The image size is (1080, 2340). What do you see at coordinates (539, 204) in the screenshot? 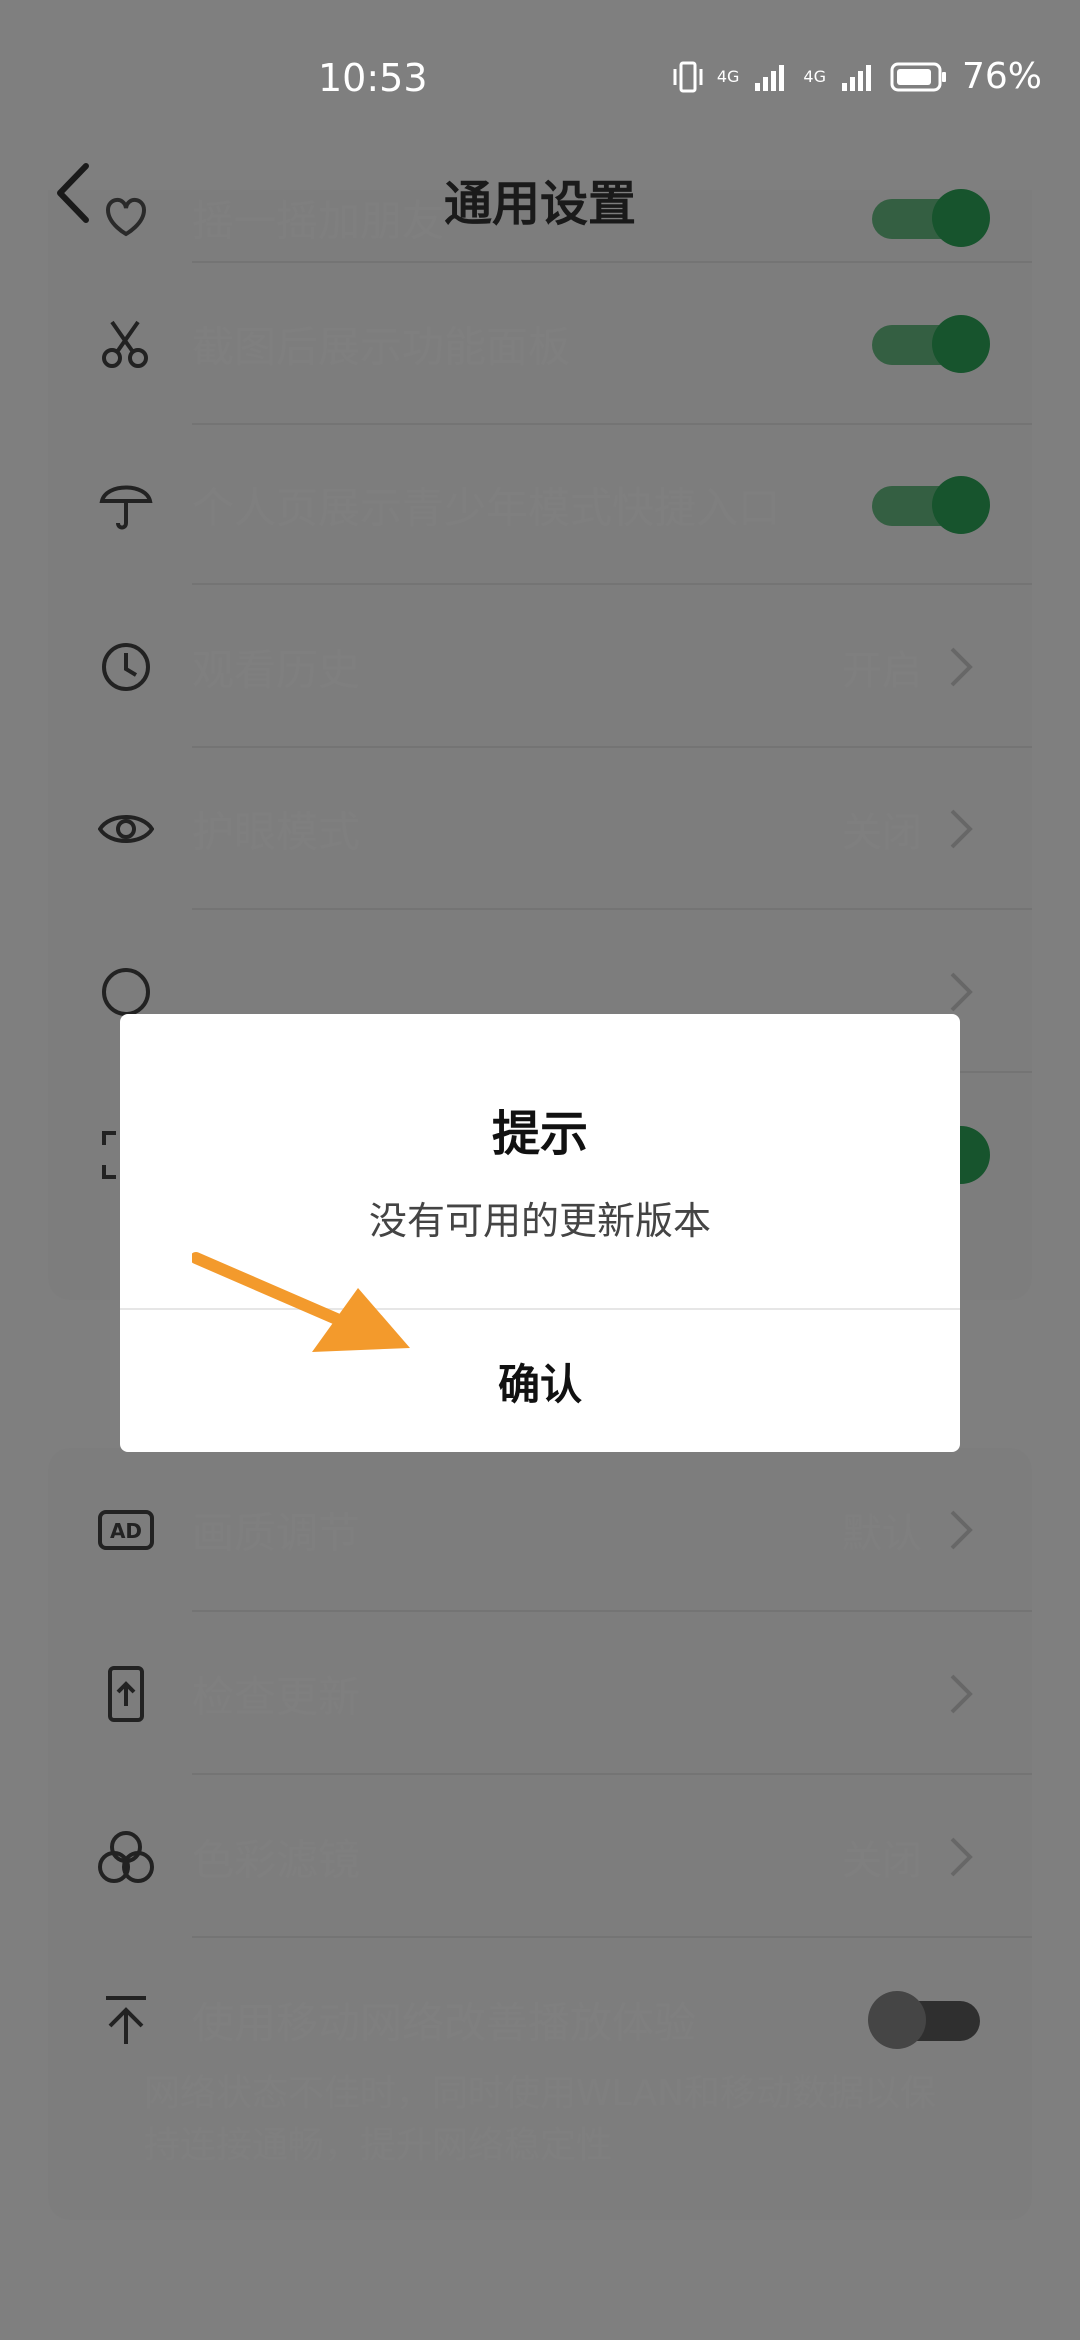
I see `page-title: 通用设置` at bounding box center [539, 204].